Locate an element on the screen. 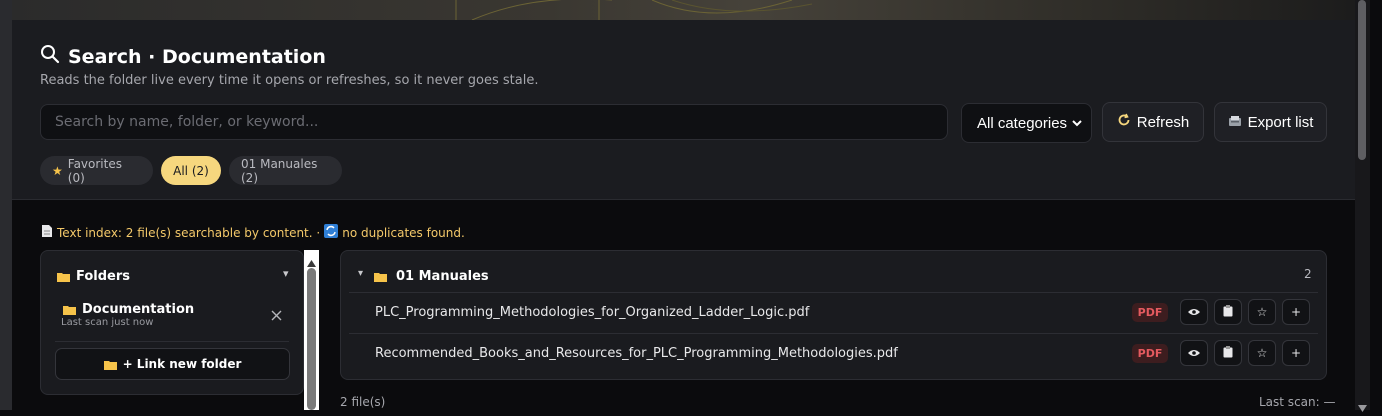  category-select: All categories is located at coordinates (1026, 123).